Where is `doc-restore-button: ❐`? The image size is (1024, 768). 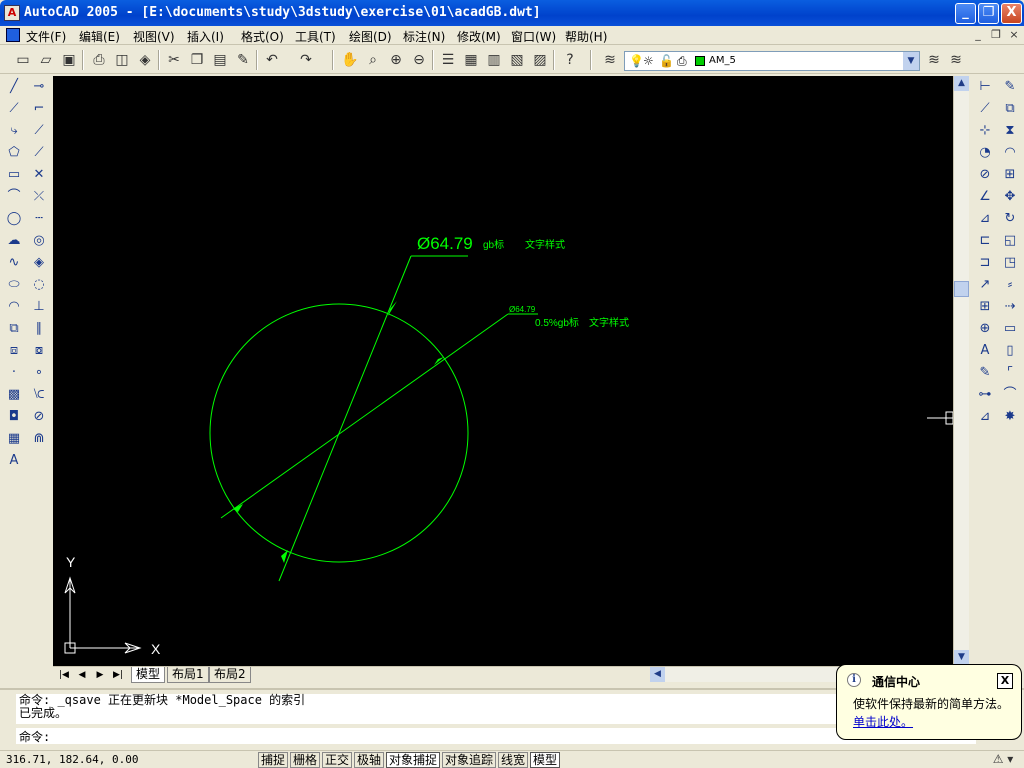
doc-restore-button: ❐ is located at coordinates (996, 35).